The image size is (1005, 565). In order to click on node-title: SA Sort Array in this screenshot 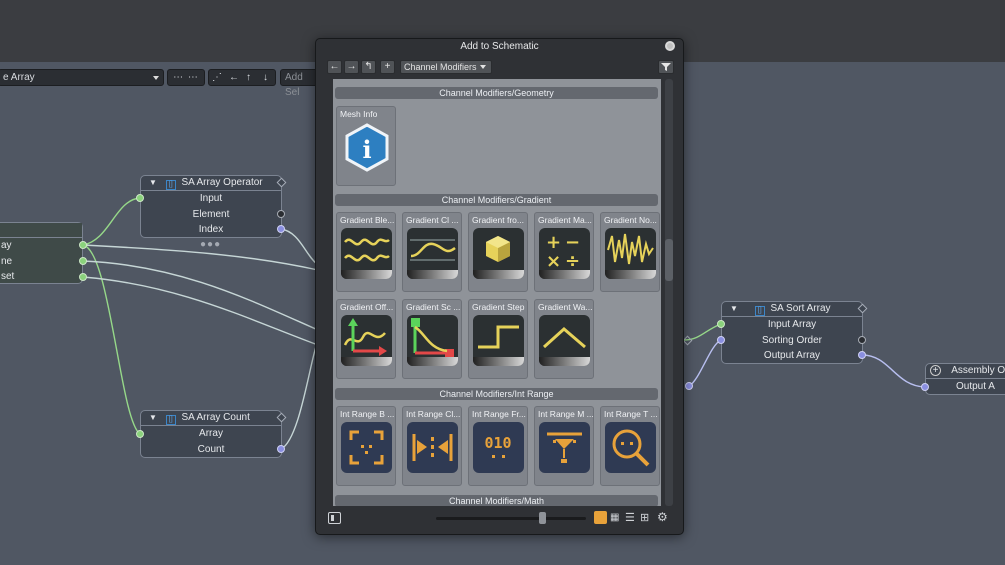, I will do `click(800, 308)`.